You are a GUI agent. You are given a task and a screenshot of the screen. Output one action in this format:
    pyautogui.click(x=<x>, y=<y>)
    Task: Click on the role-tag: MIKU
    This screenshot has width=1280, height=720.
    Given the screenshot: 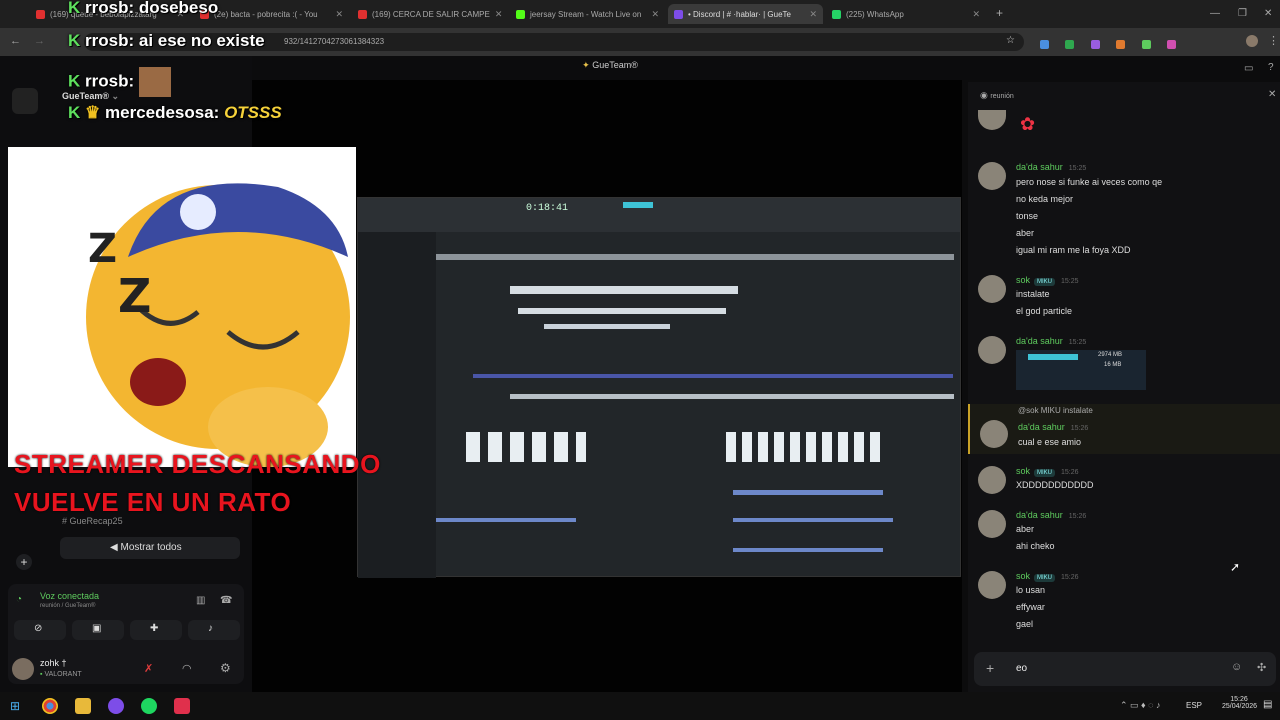 What is the action you would take?
    pyautogui.click(x=1045, y=473)
    